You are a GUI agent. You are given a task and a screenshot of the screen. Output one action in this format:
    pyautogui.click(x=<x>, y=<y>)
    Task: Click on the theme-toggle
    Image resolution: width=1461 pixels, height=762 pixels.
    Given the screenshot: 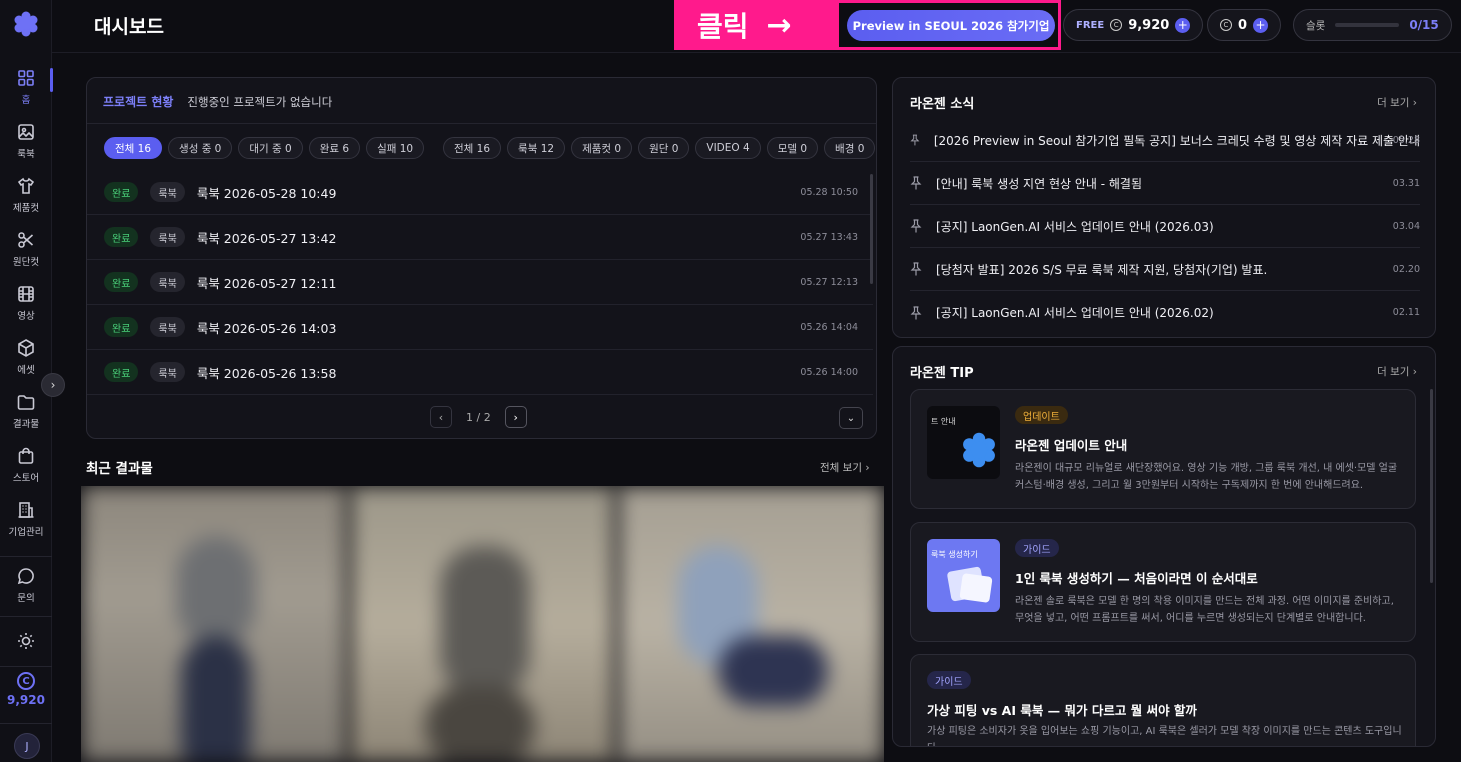 What is the action you would take?
    pyautogui.click(x=26, y=641)
    